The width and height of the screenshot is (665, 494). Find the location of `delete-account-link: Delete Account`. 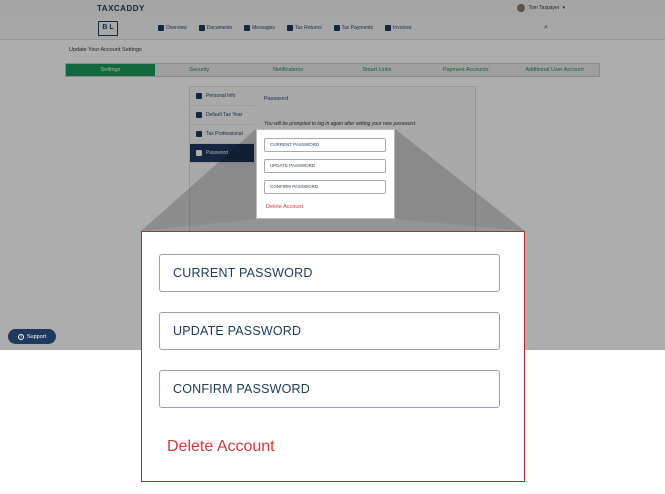

delete-account-link: Delete Account is located at coordinates (221, 447).